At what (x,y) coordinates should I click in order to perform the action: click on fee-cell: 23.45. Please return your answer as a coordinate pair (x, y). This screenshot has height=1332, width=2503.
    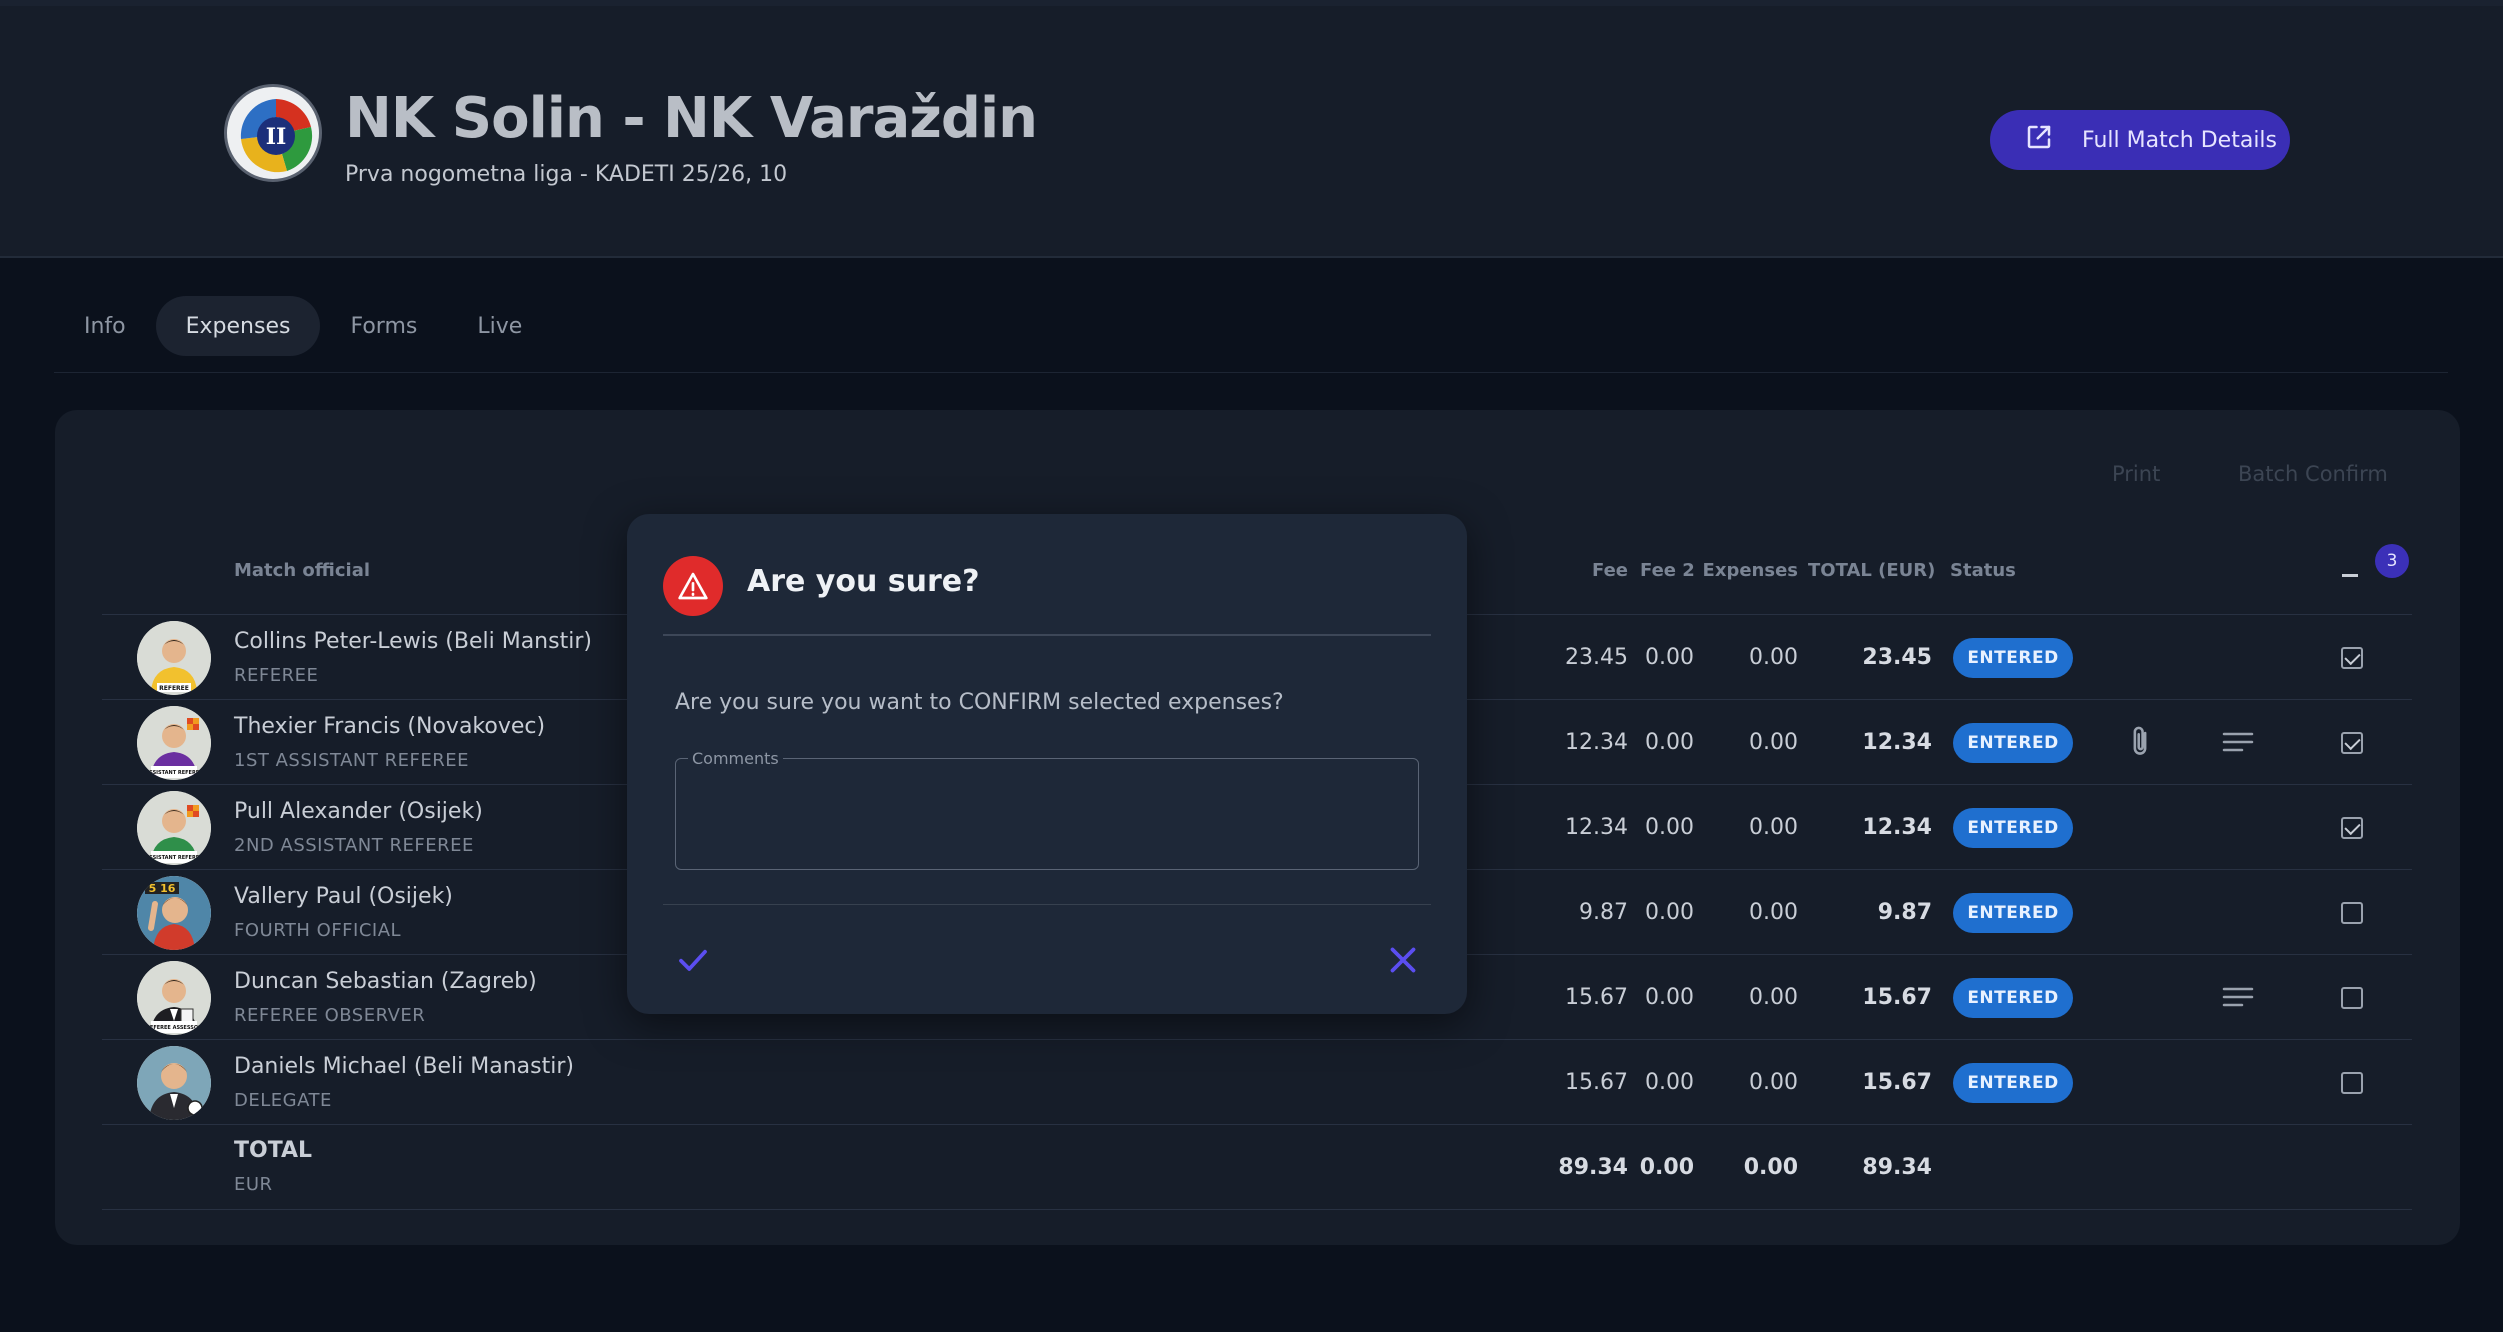
    Looking at the image, I should click on (1596, 657).